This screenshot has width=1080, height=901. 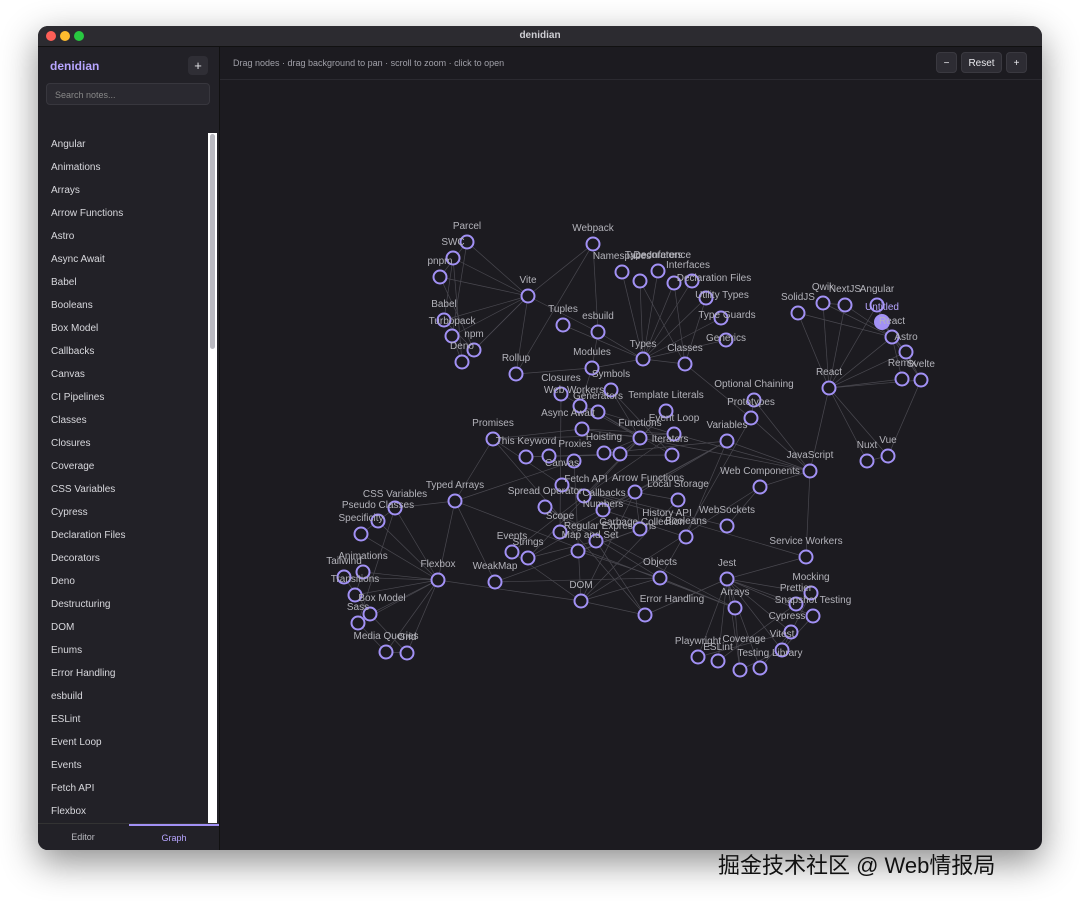 I want to click on graph-node-booleans: Booleans, so click(x=686, y=530).